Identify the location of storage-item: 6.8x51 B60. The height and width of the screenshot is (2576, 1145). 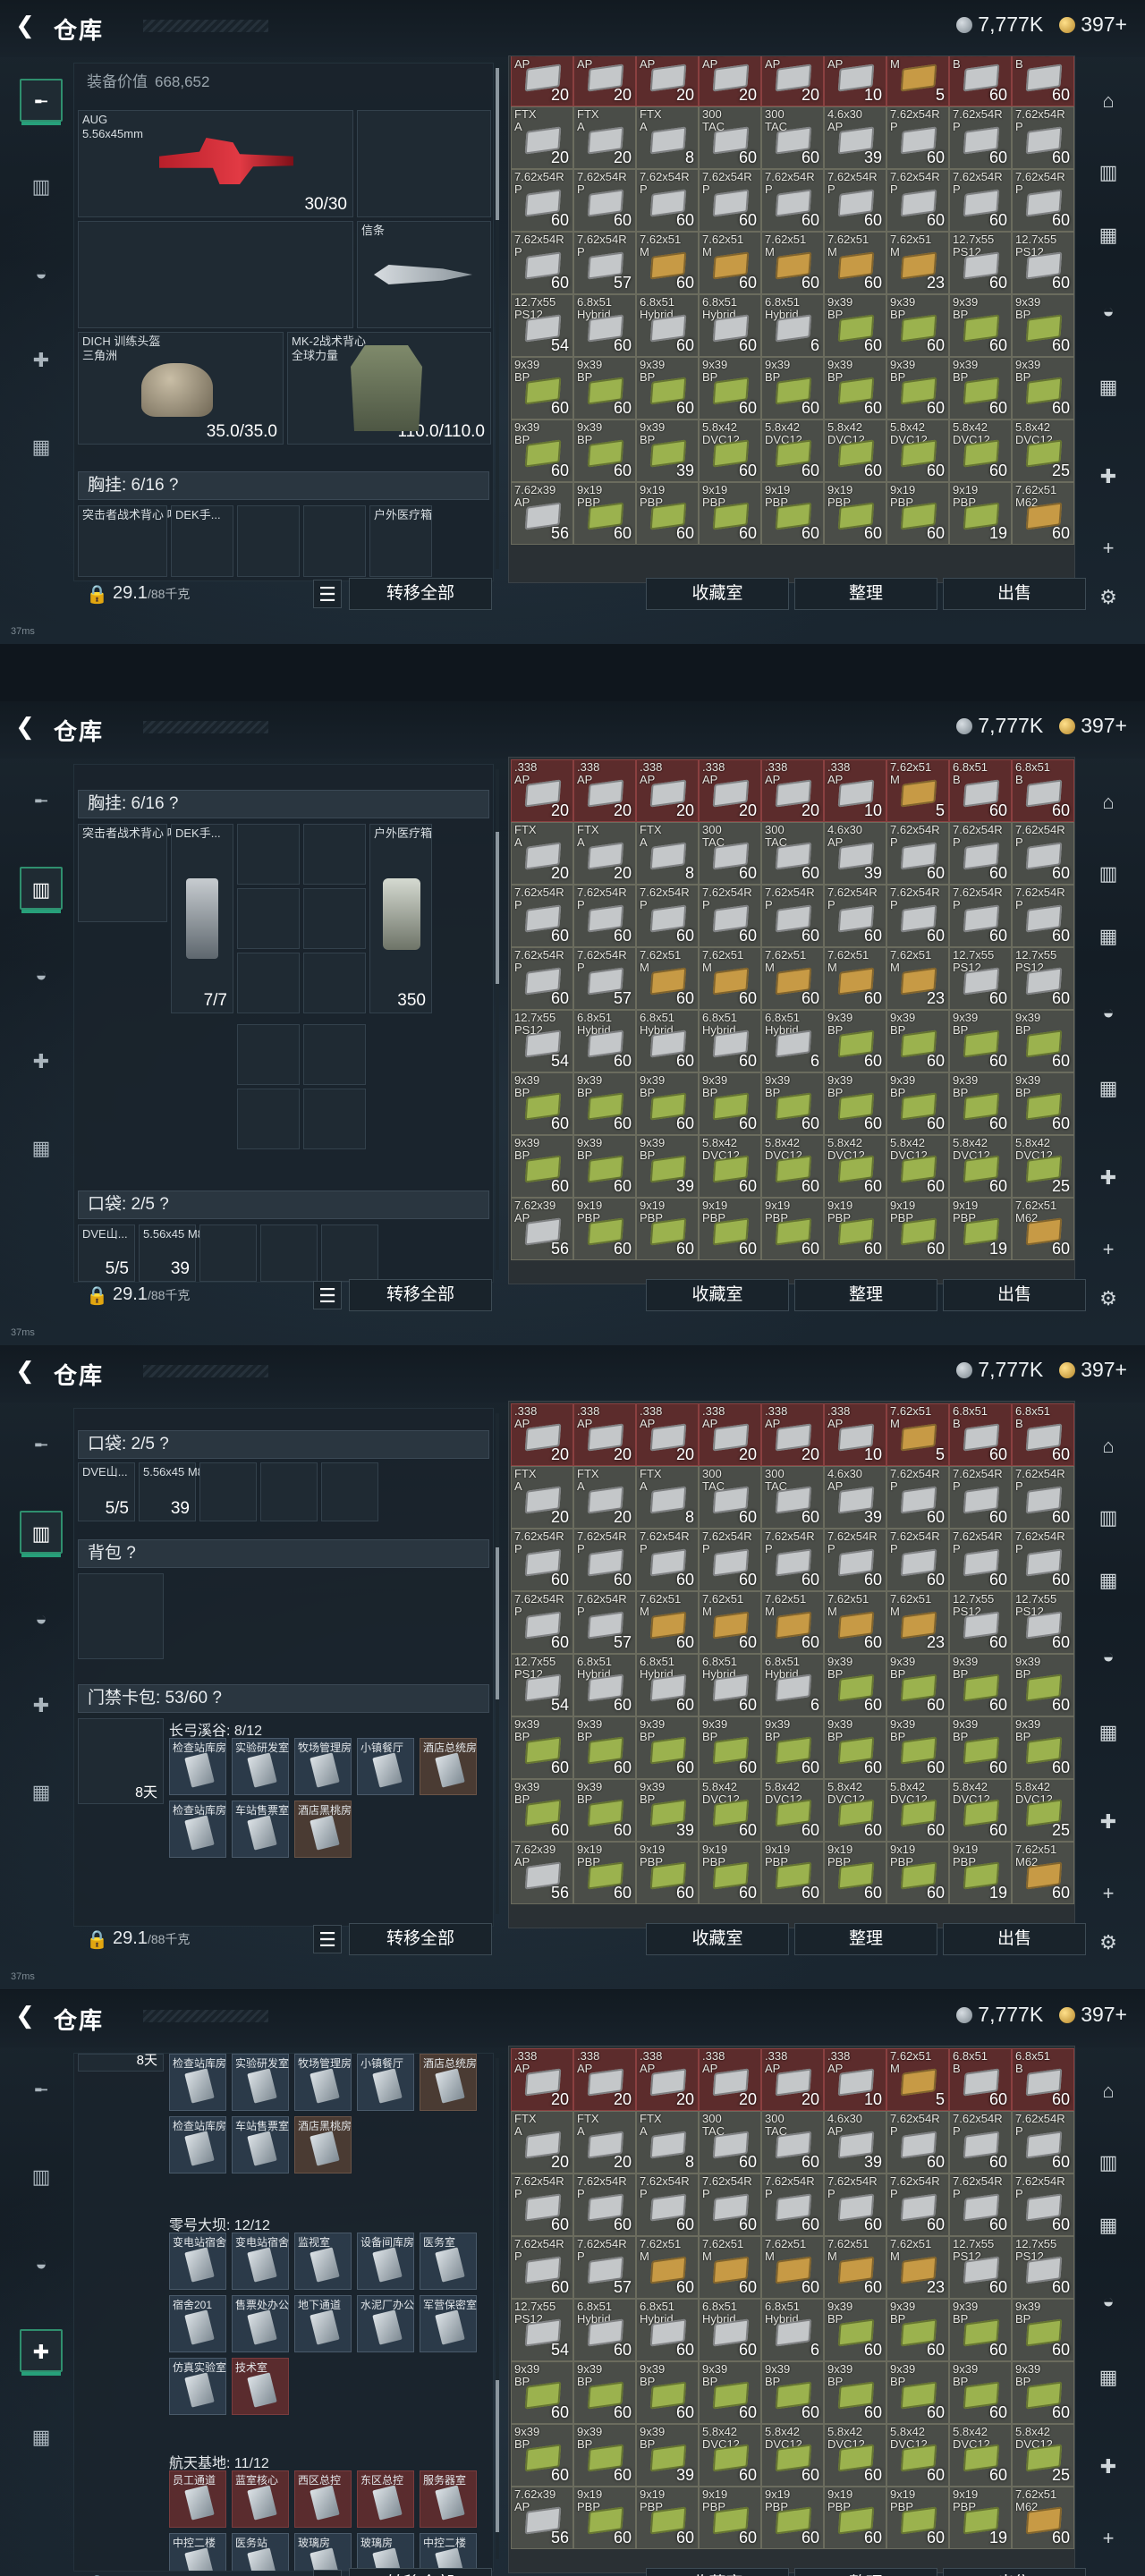
(1043, 2079).